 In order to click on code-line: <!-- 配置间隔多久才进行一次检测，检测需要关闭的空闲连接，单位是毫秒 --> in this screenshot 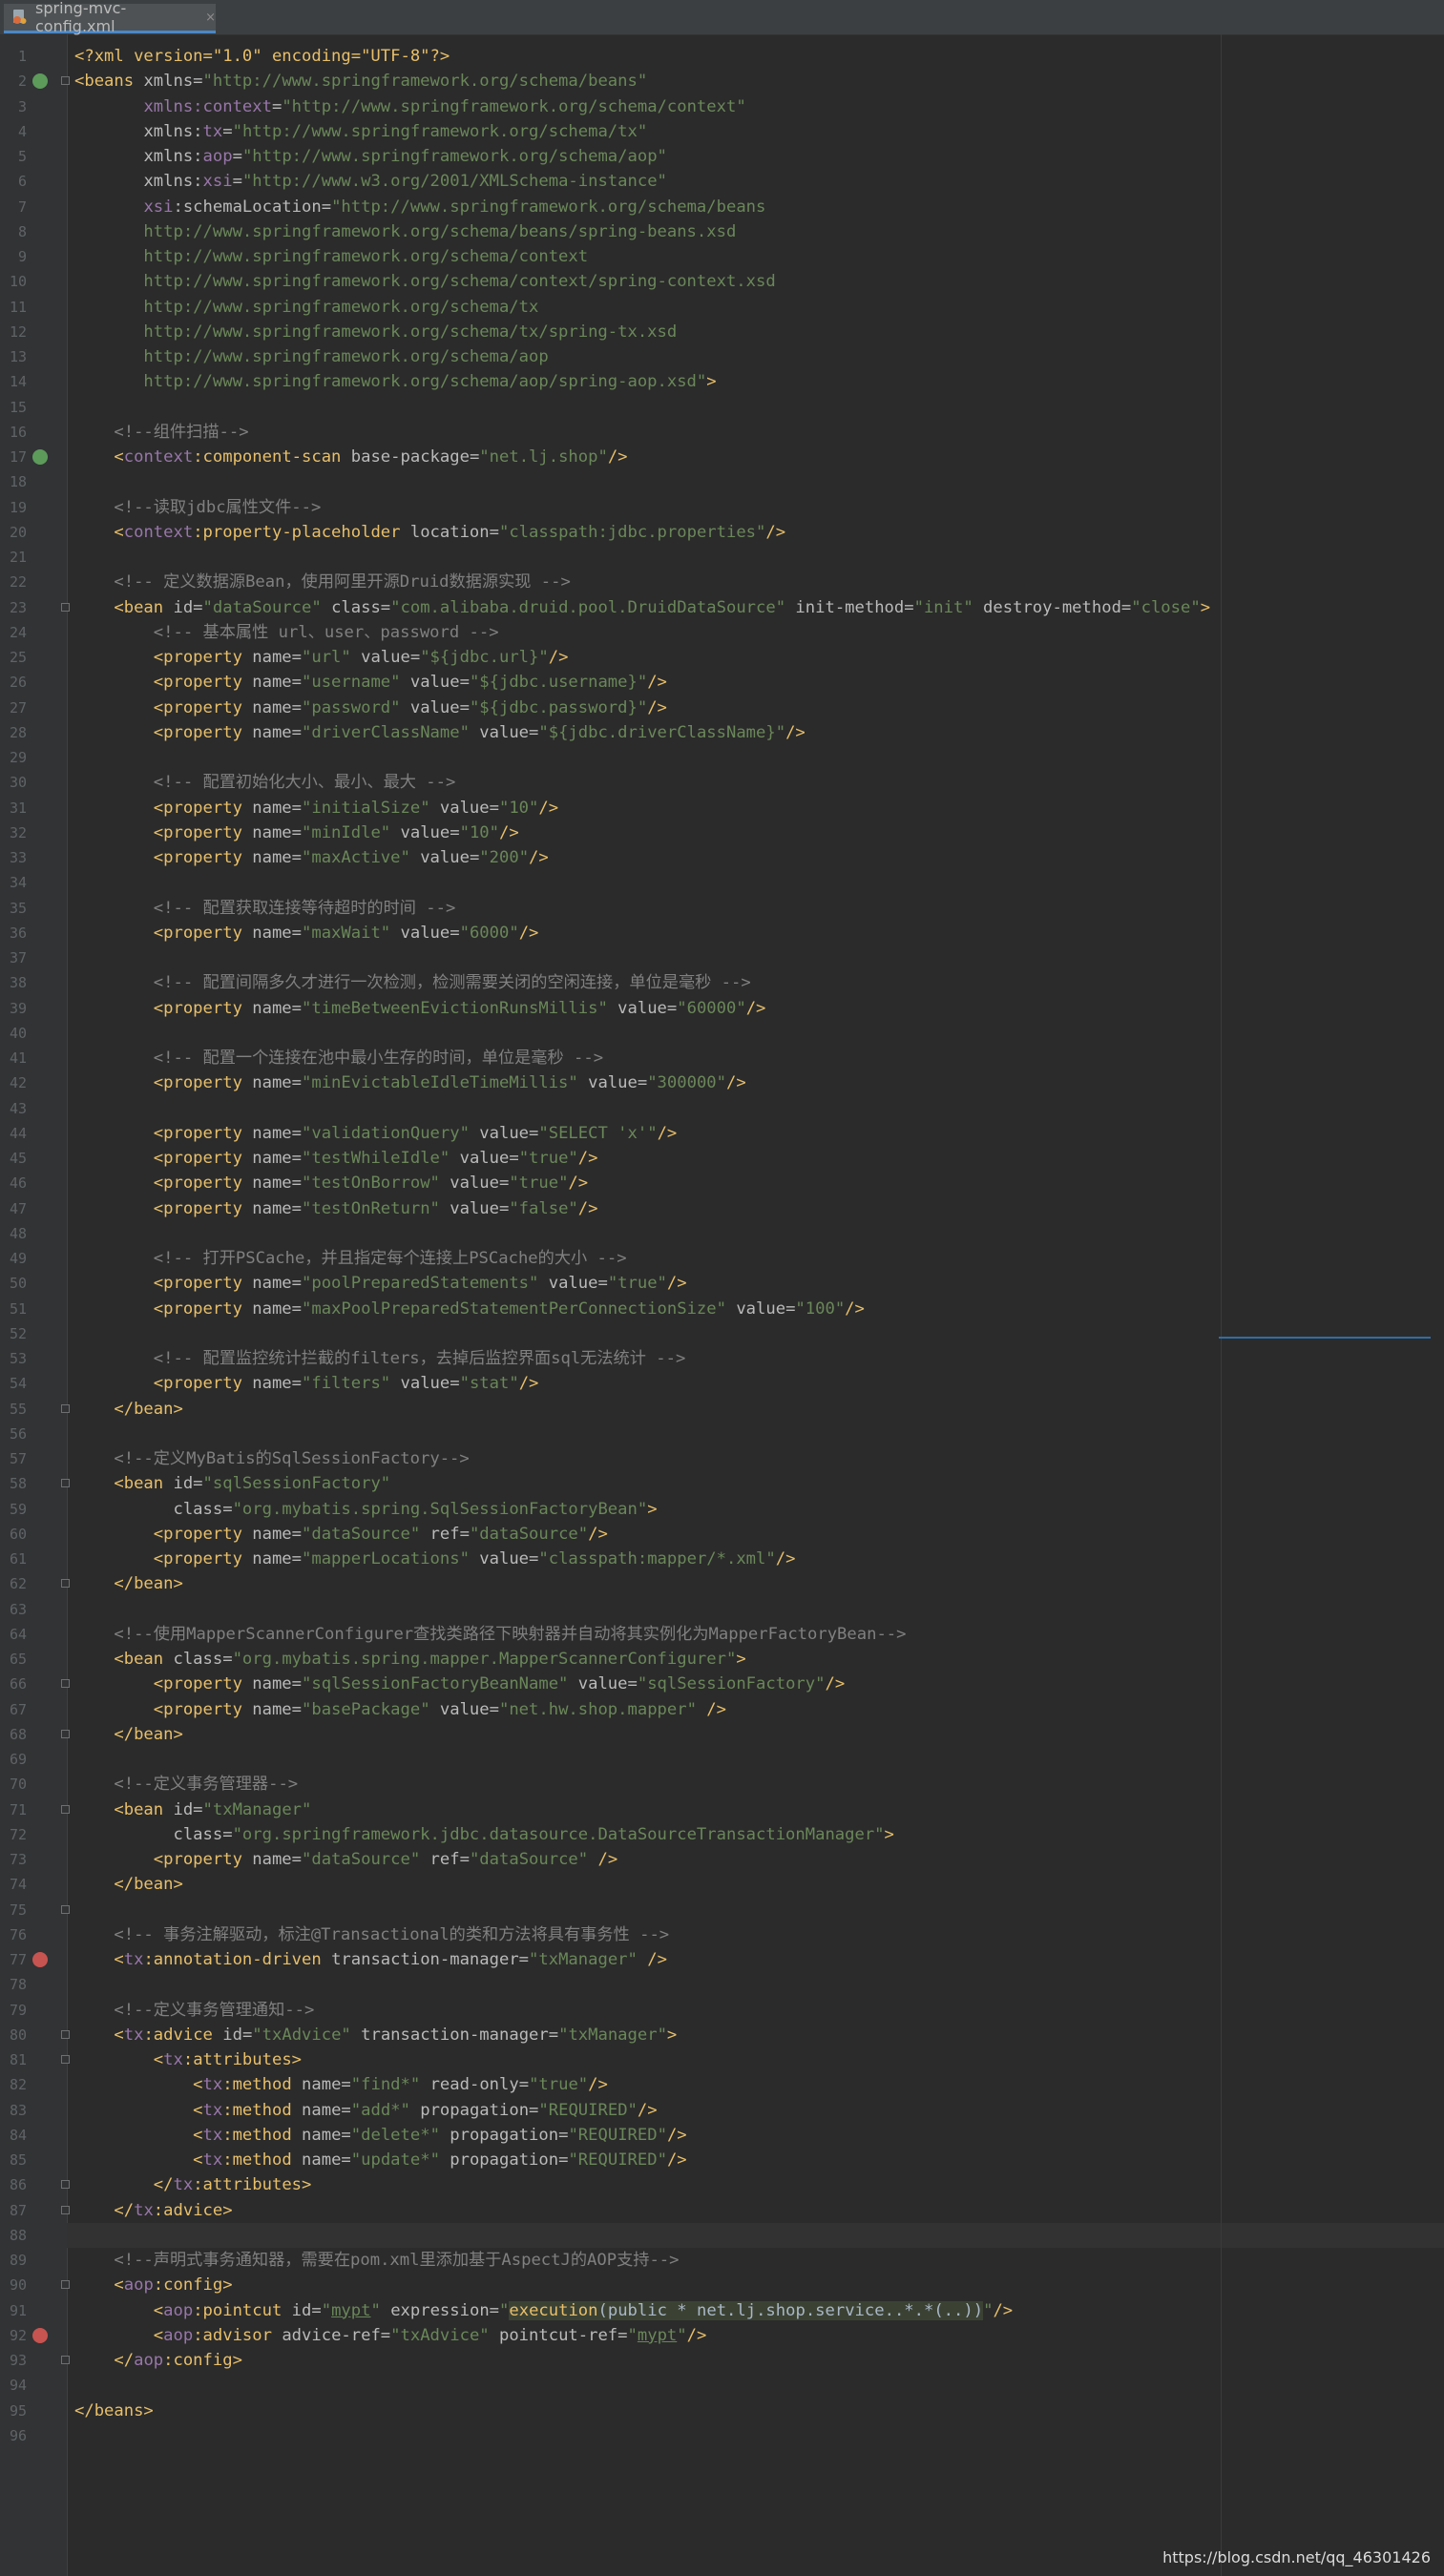, I will do `click(412, 982)`.